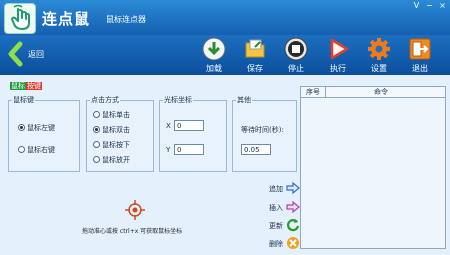 Image resolution: width=450 pixels, height=255 pixels. Describe the element at coordinates (44, 133) in the screenshot. I see `mouse-key-group: 鼠标键` at that location.